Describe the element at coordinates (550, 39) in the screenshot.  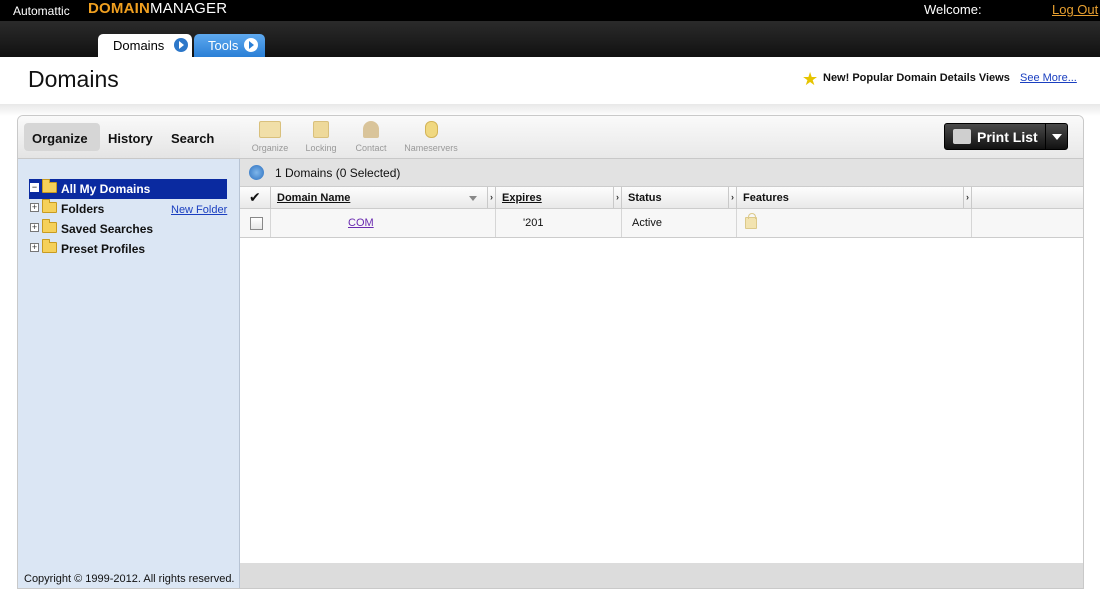
I see `main-tab-bar: Domains Tools` at that location.